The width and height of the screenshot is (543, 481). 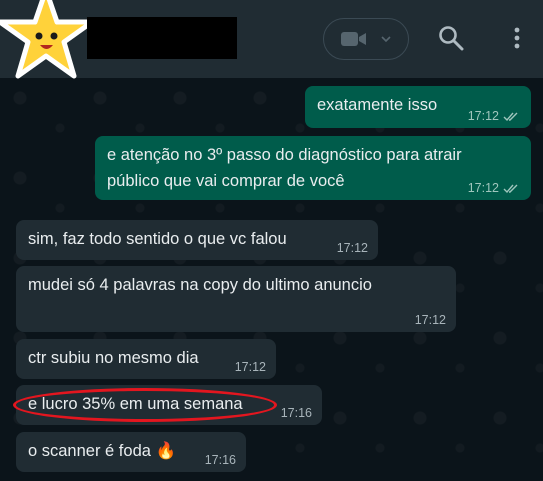 What do you see at coordinates (145, 405) in the screenshot?
I see `red-highlight-circle` at bounding box center [145, 405].